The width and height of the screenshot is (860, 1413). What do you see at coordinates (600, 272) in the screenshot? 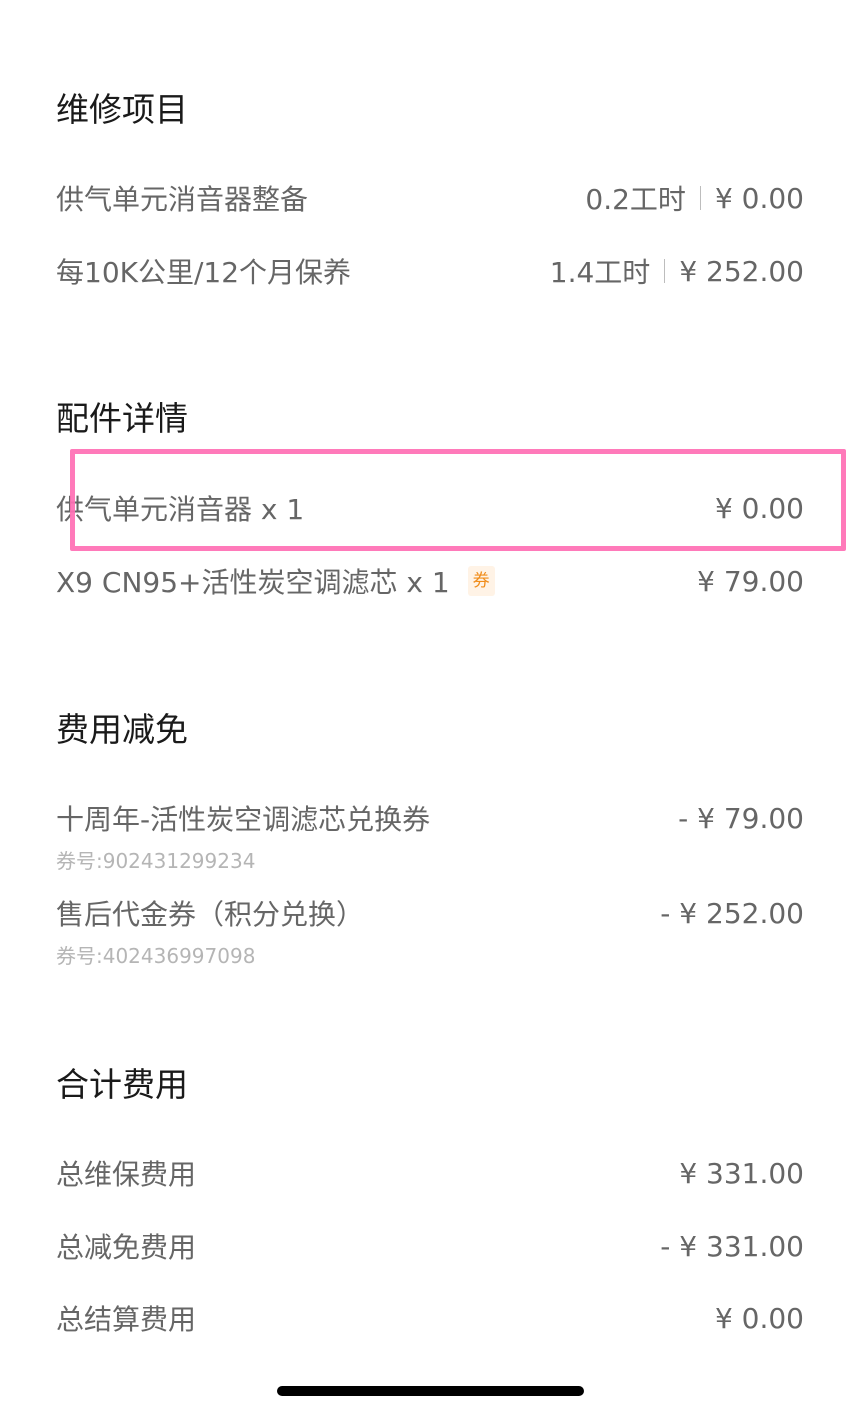
I see `repair-item-hours: 1.4工时` at bounding box center [600, 272].